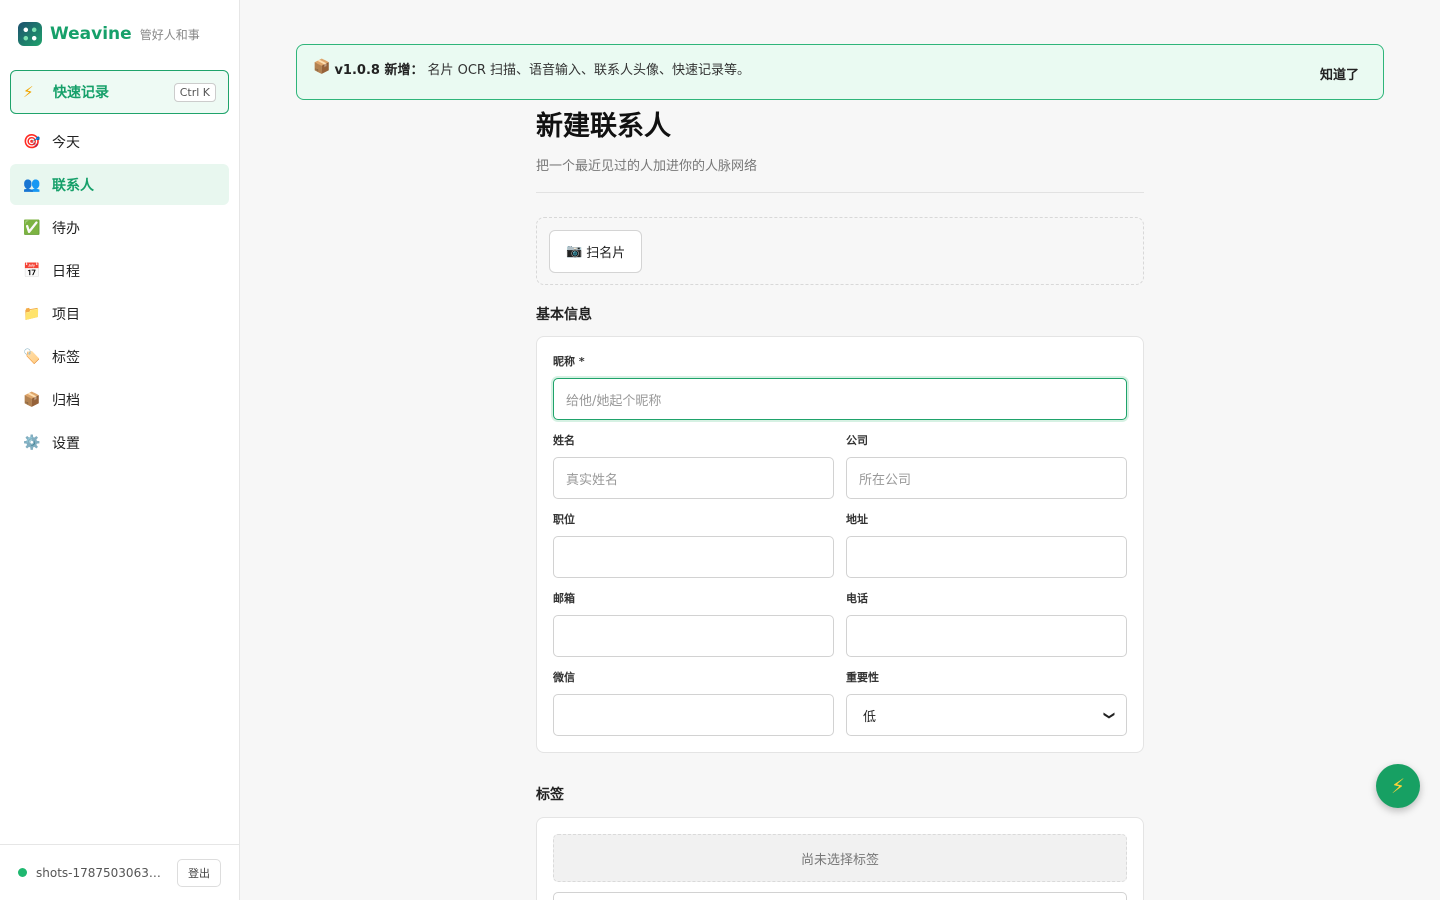 The width and height of the screenshot is (1440, 900). I want to click on quick-record-fab: ⚡, so click(1398, 786).